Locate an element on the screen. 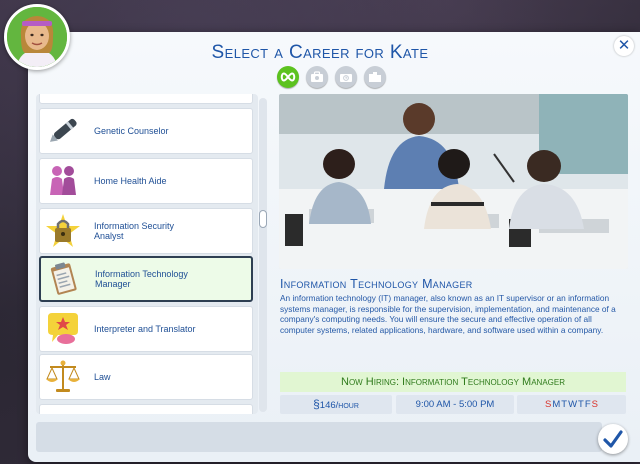 The width and height of the screenshot is (640, 464). sim-portrait-icon is located at coordinates (37, 37).